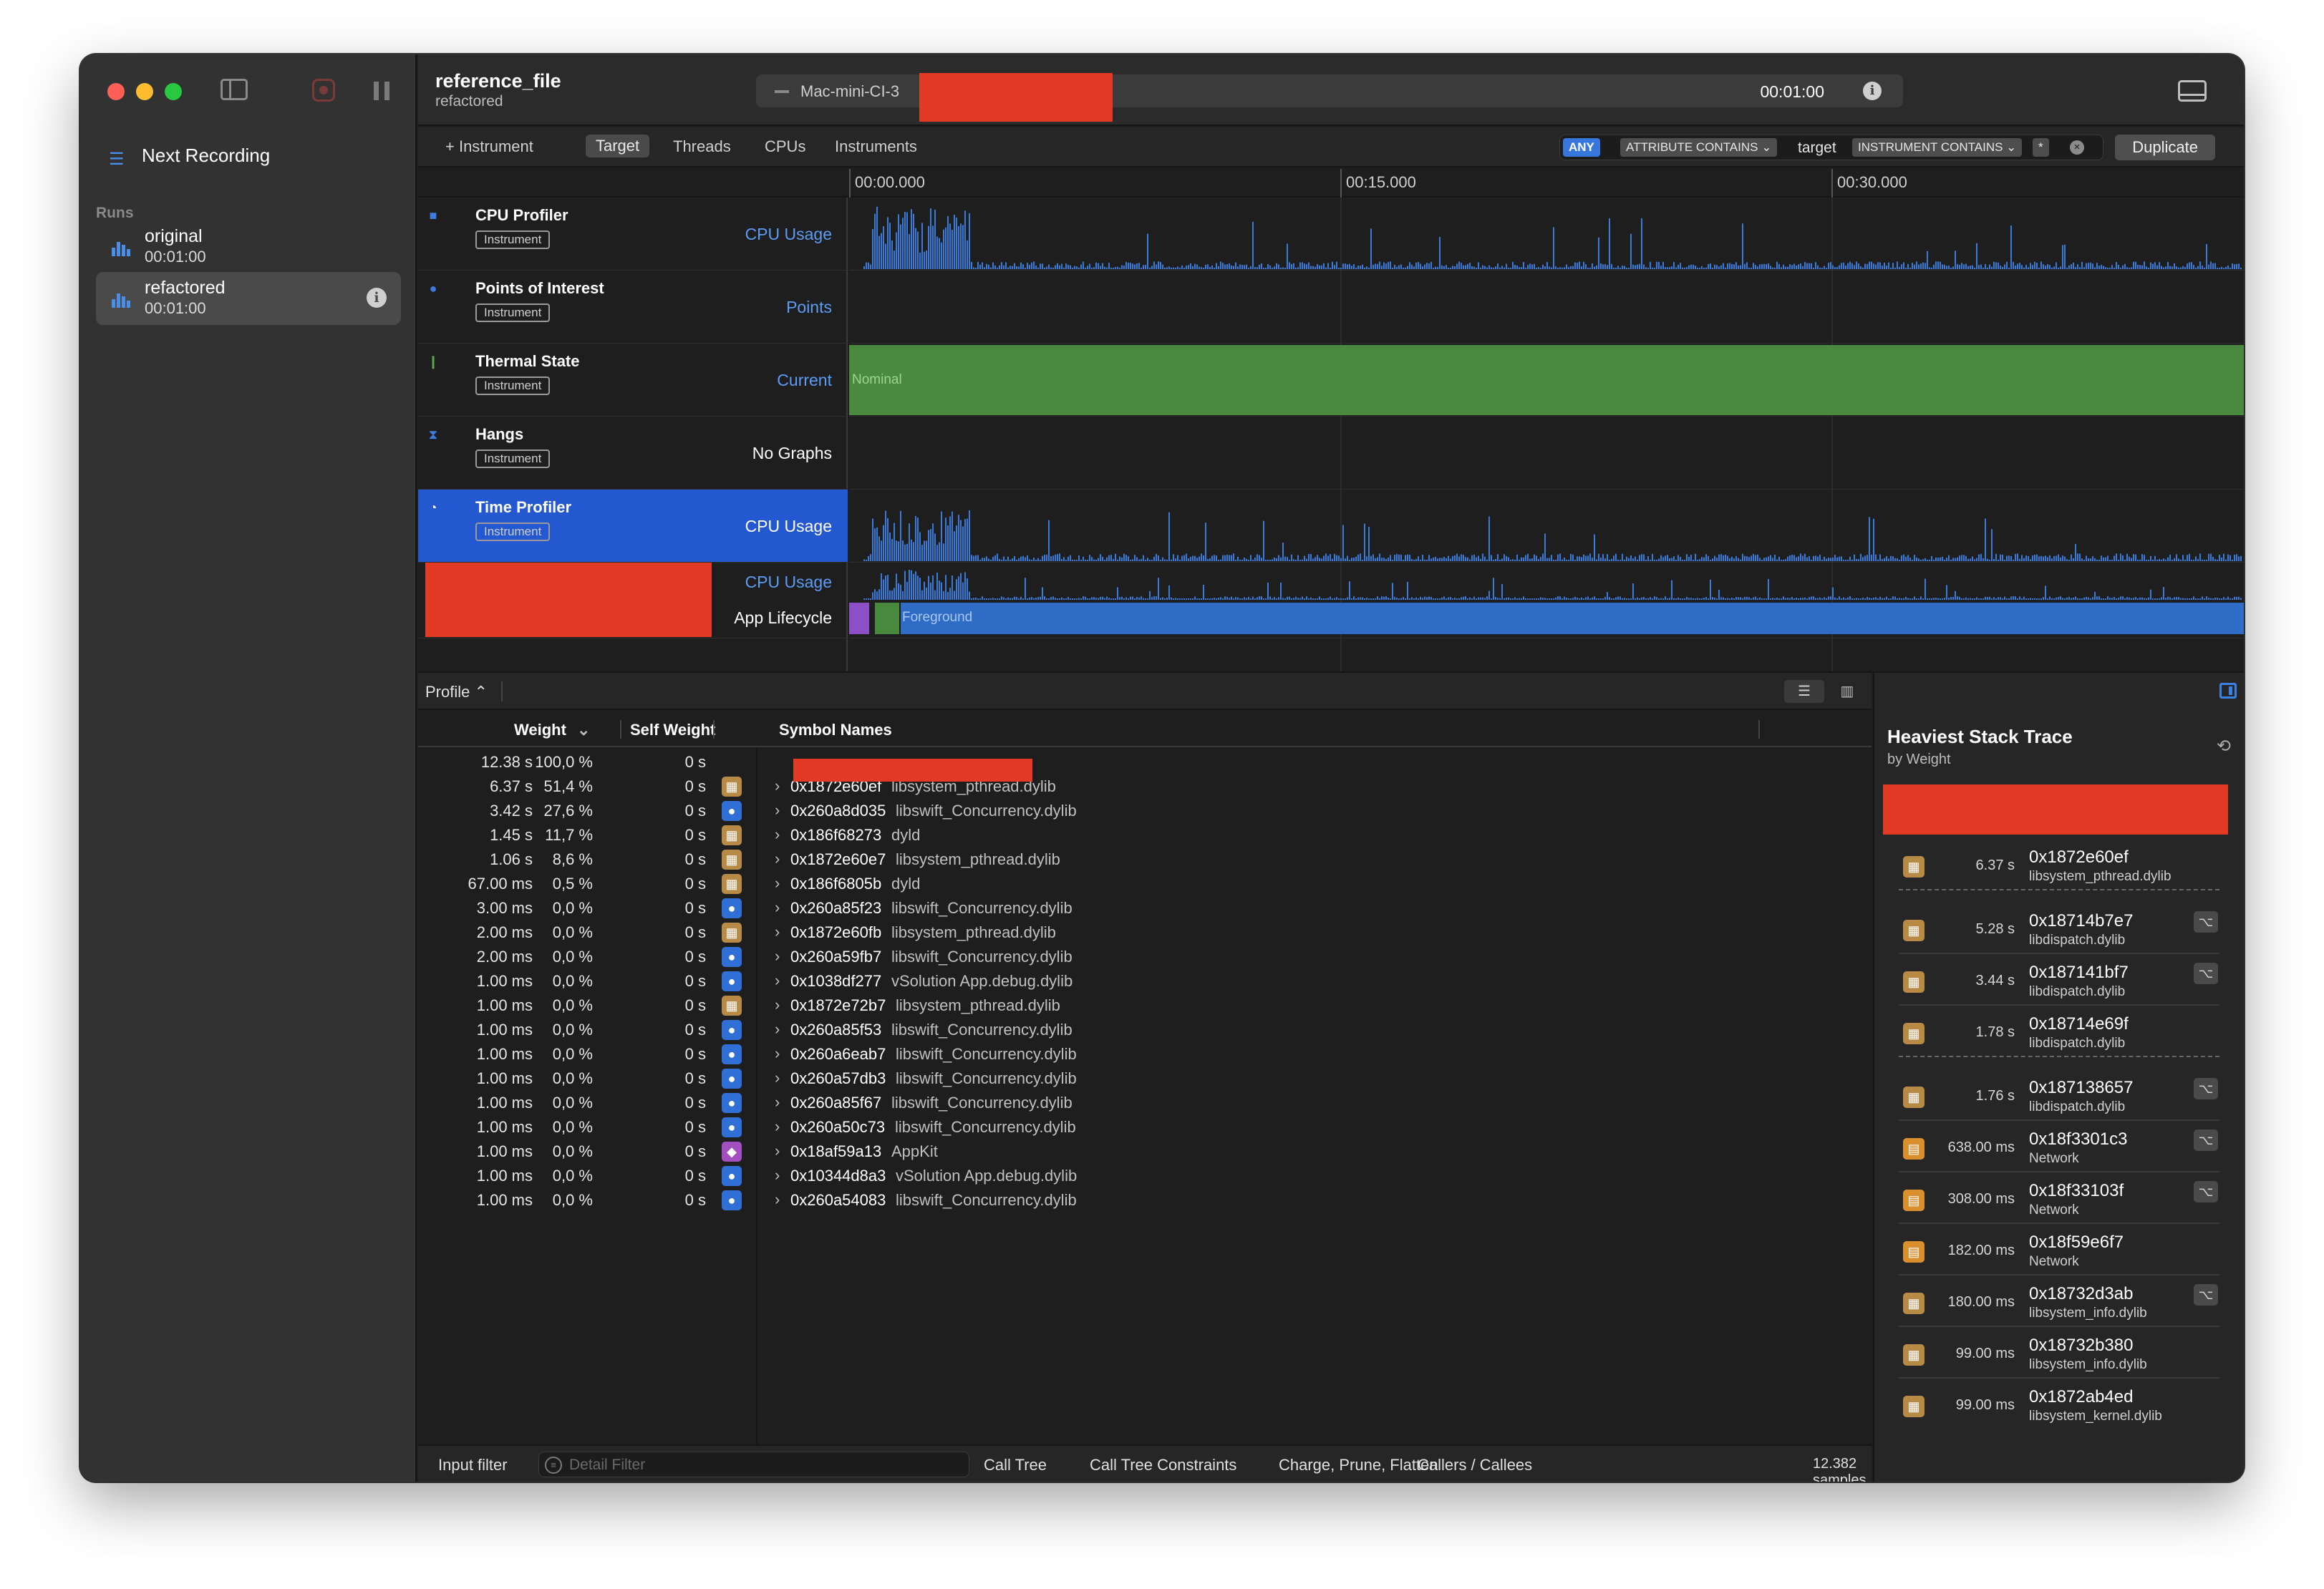  I want to click on toggle-sidebar-icon, so click(234, 89).